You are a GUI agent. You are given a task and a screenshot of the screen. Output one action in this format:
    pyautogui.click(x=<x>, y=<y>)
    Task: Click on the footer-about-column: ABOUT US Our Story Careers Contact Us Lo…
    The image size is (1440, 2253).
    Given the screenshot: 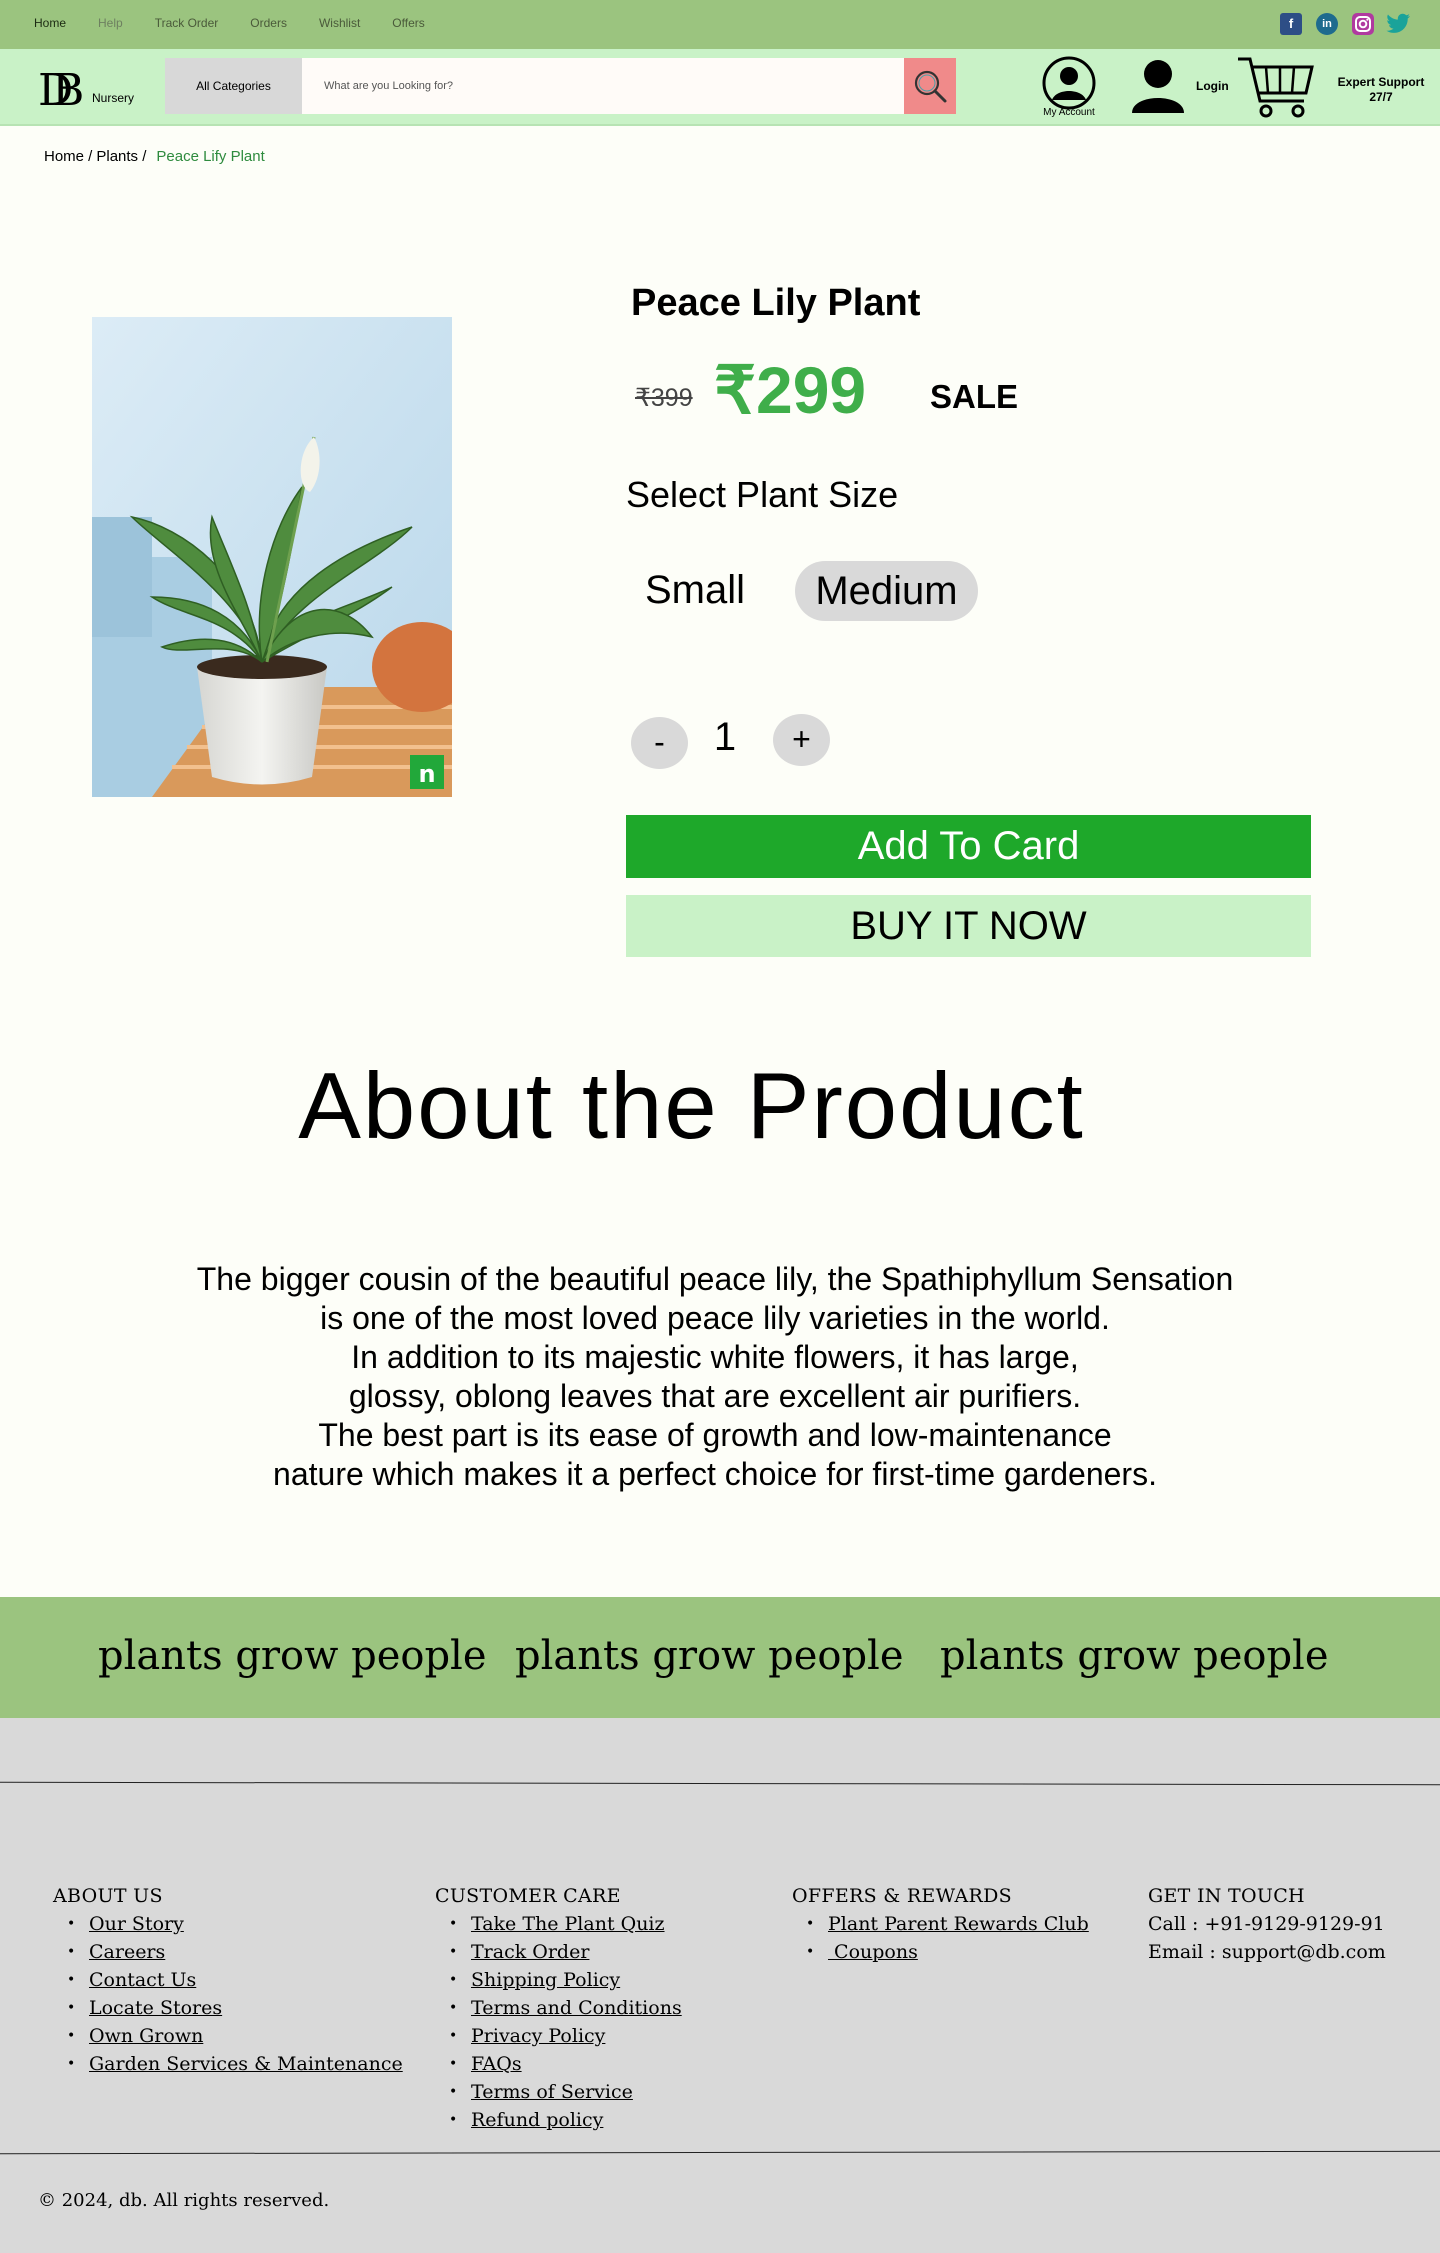 What is the action you would take?
    pyautogui.click(x=228, y=1980)
    